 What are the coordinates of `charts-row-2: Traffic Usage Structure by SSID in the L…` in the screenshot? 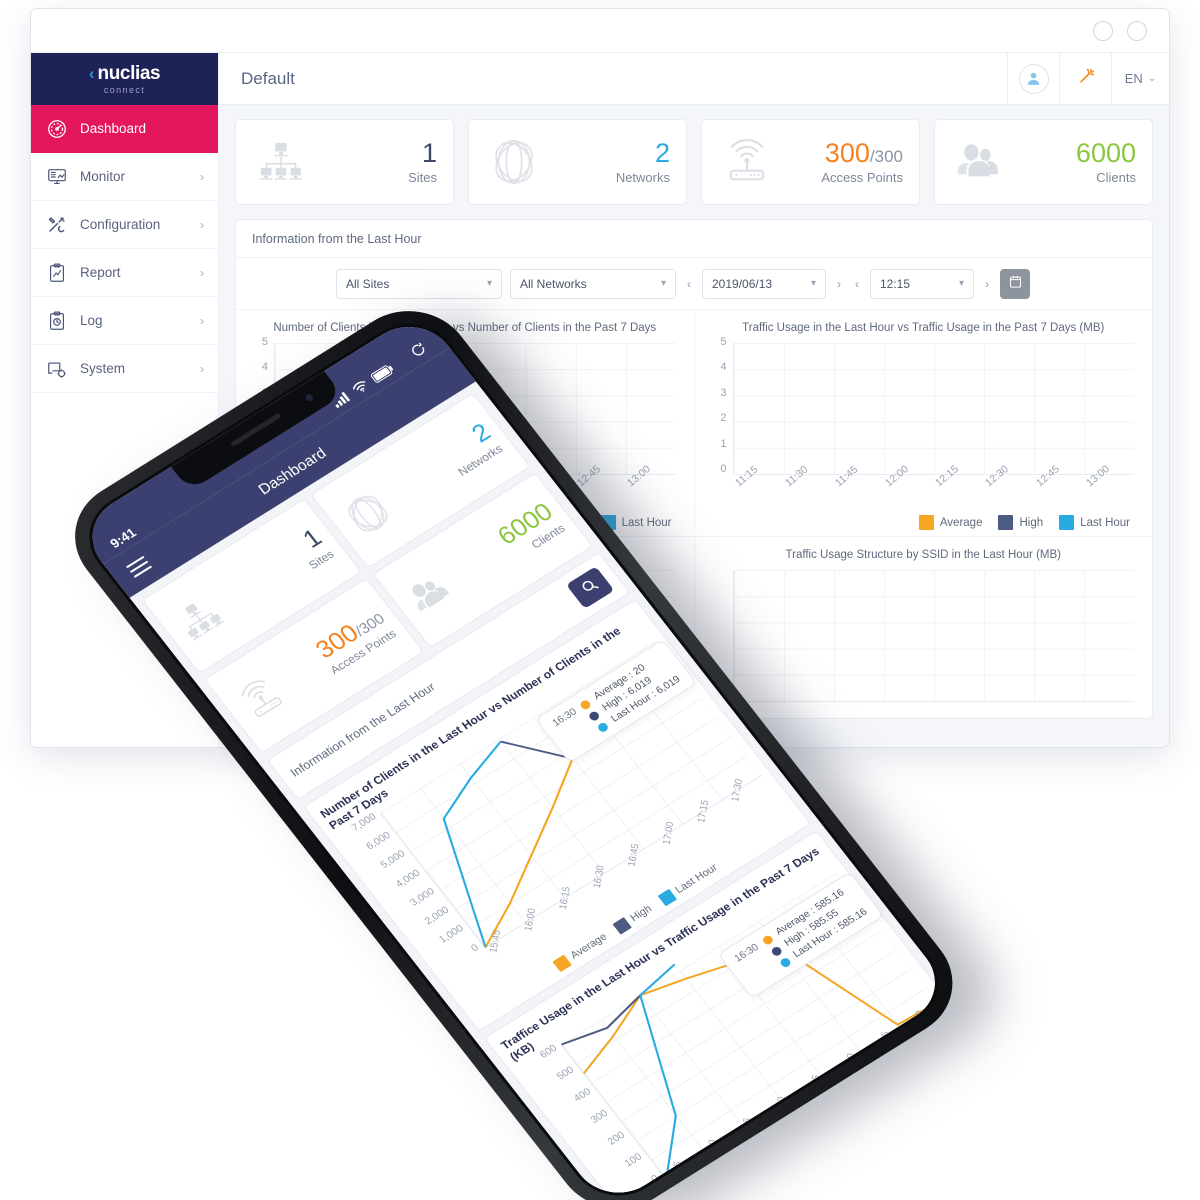 It's located at (694, 619).